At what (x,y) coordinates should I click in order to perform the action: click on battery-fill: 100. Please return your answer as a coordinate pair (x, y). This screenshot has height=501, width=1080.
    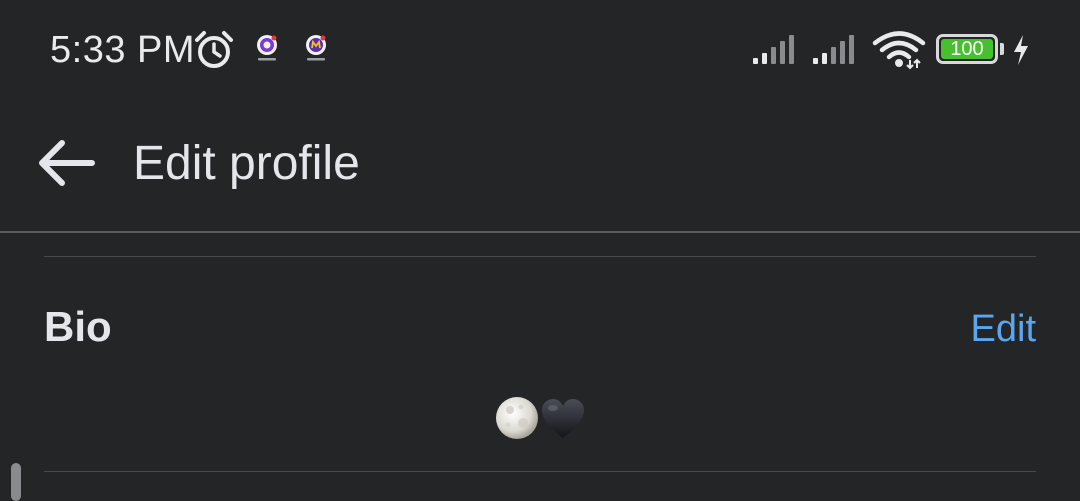
    Looking at the image, I should click on (967, 49).